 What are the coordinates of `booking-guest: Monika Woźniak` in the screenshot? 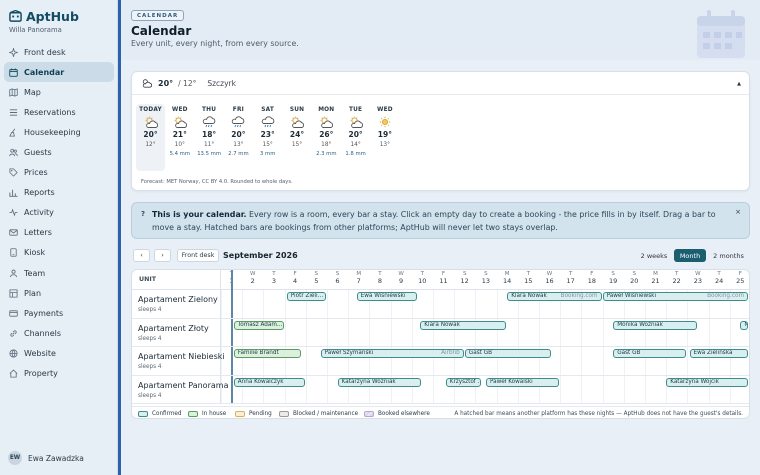 It's located at (640, 324).